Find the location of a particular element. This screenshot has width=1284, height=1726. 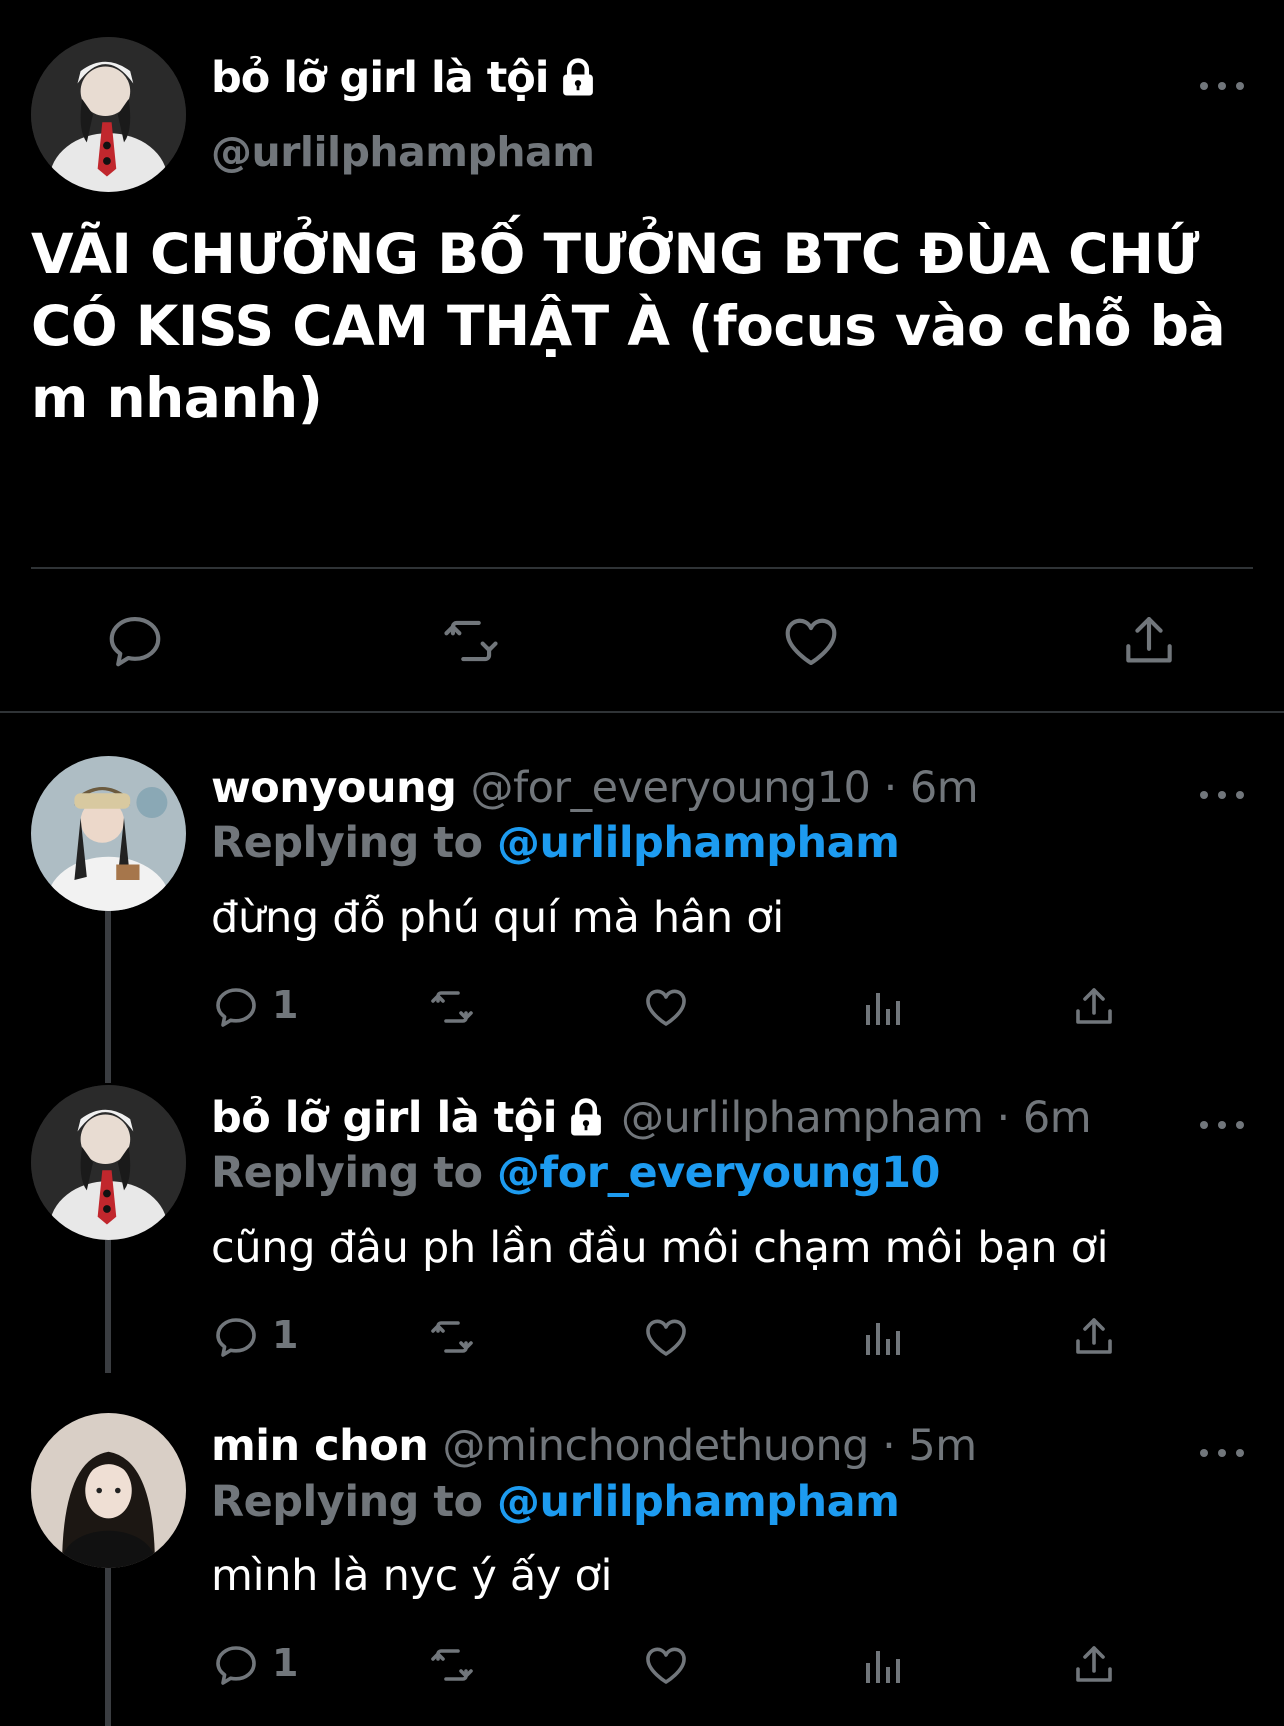

display-name: wonyoung is located at coordinates (334, 788).